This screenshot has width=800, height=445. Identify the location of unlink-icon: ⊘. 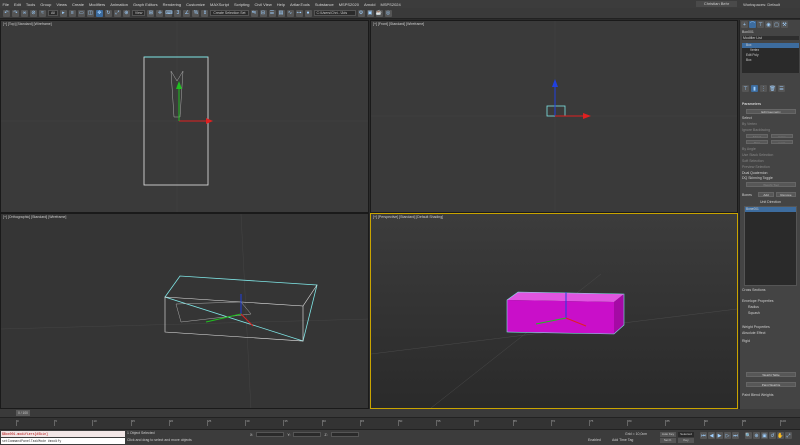
(33, 13).